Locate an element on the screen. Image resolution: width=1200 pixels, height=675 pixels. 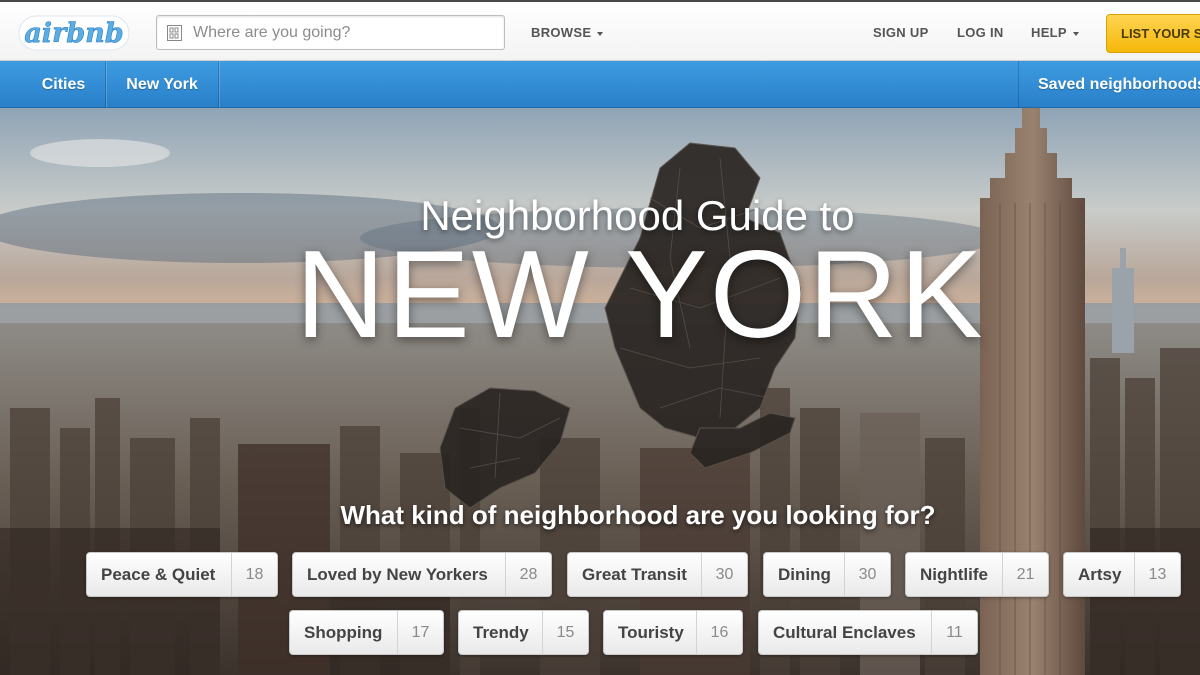
filter-artsy: Artsy 13 is located at coordinates (1122, 574).